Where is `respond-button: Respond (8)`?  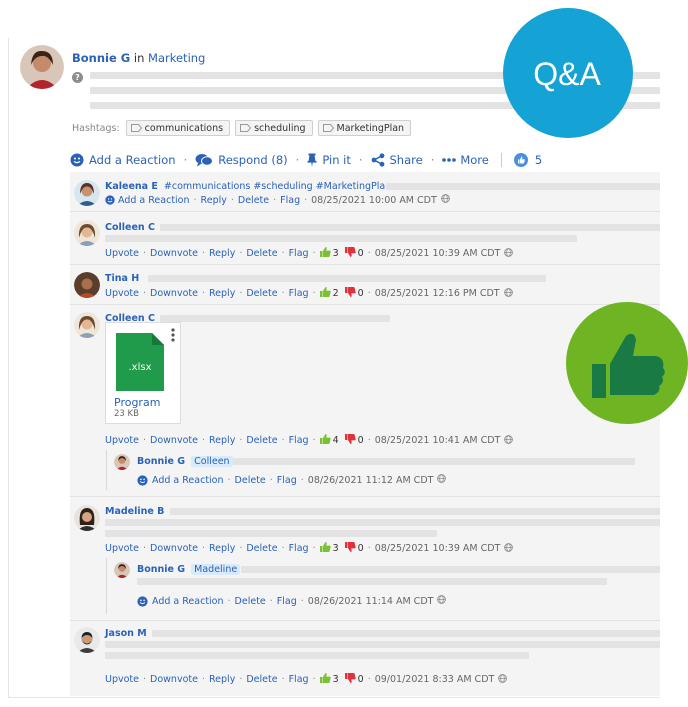
respond-button: Respond (8) is located at coordinates (241, 160).